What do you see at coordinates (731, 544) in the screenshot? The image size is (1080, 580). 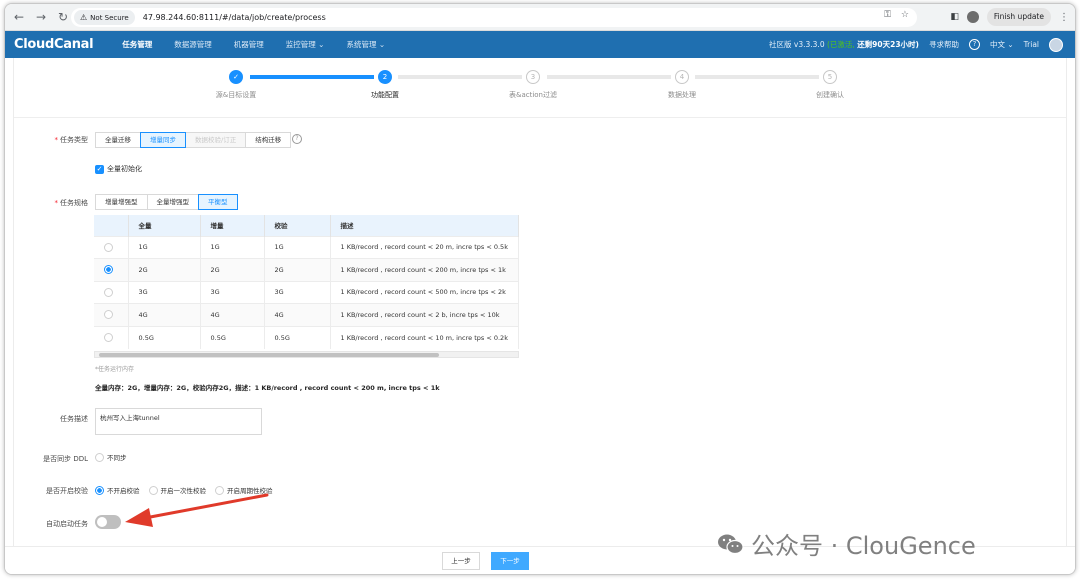 I see `wechat-icon` at bounding box center [731, 544].